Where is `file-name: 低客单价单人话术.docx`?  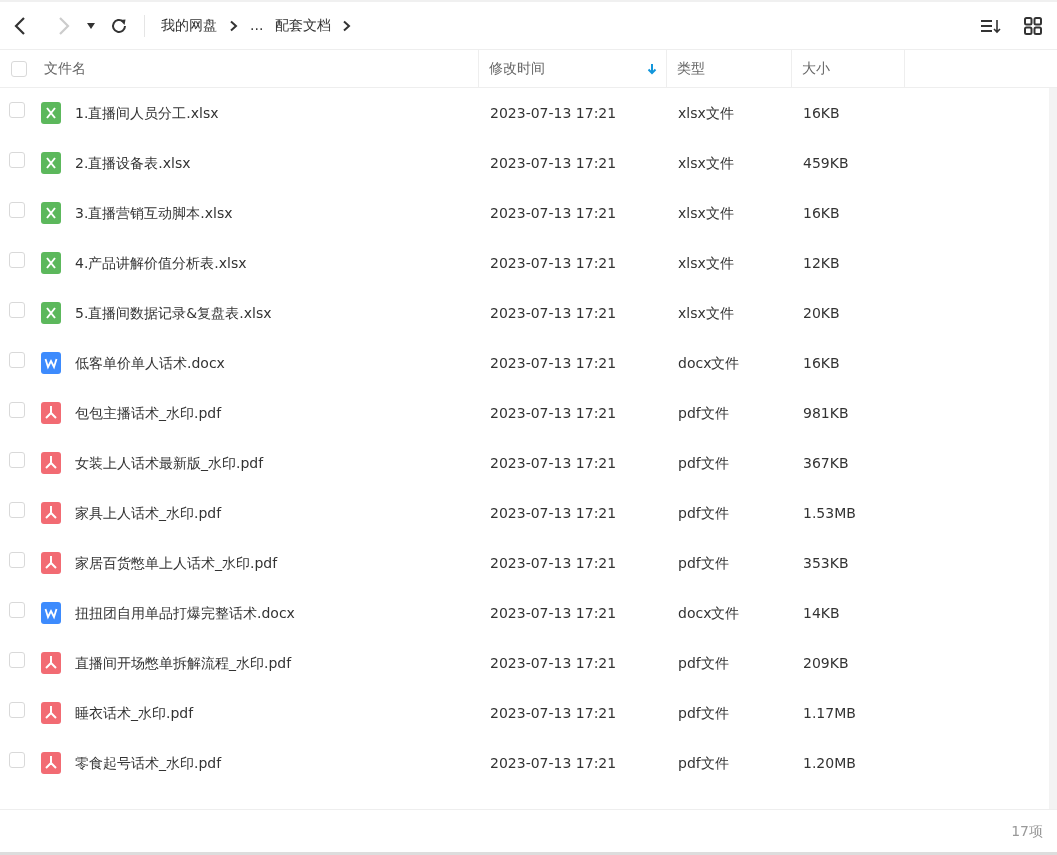
file-name: 低客单价单人话术.docx is located at coordinates (150, 363).